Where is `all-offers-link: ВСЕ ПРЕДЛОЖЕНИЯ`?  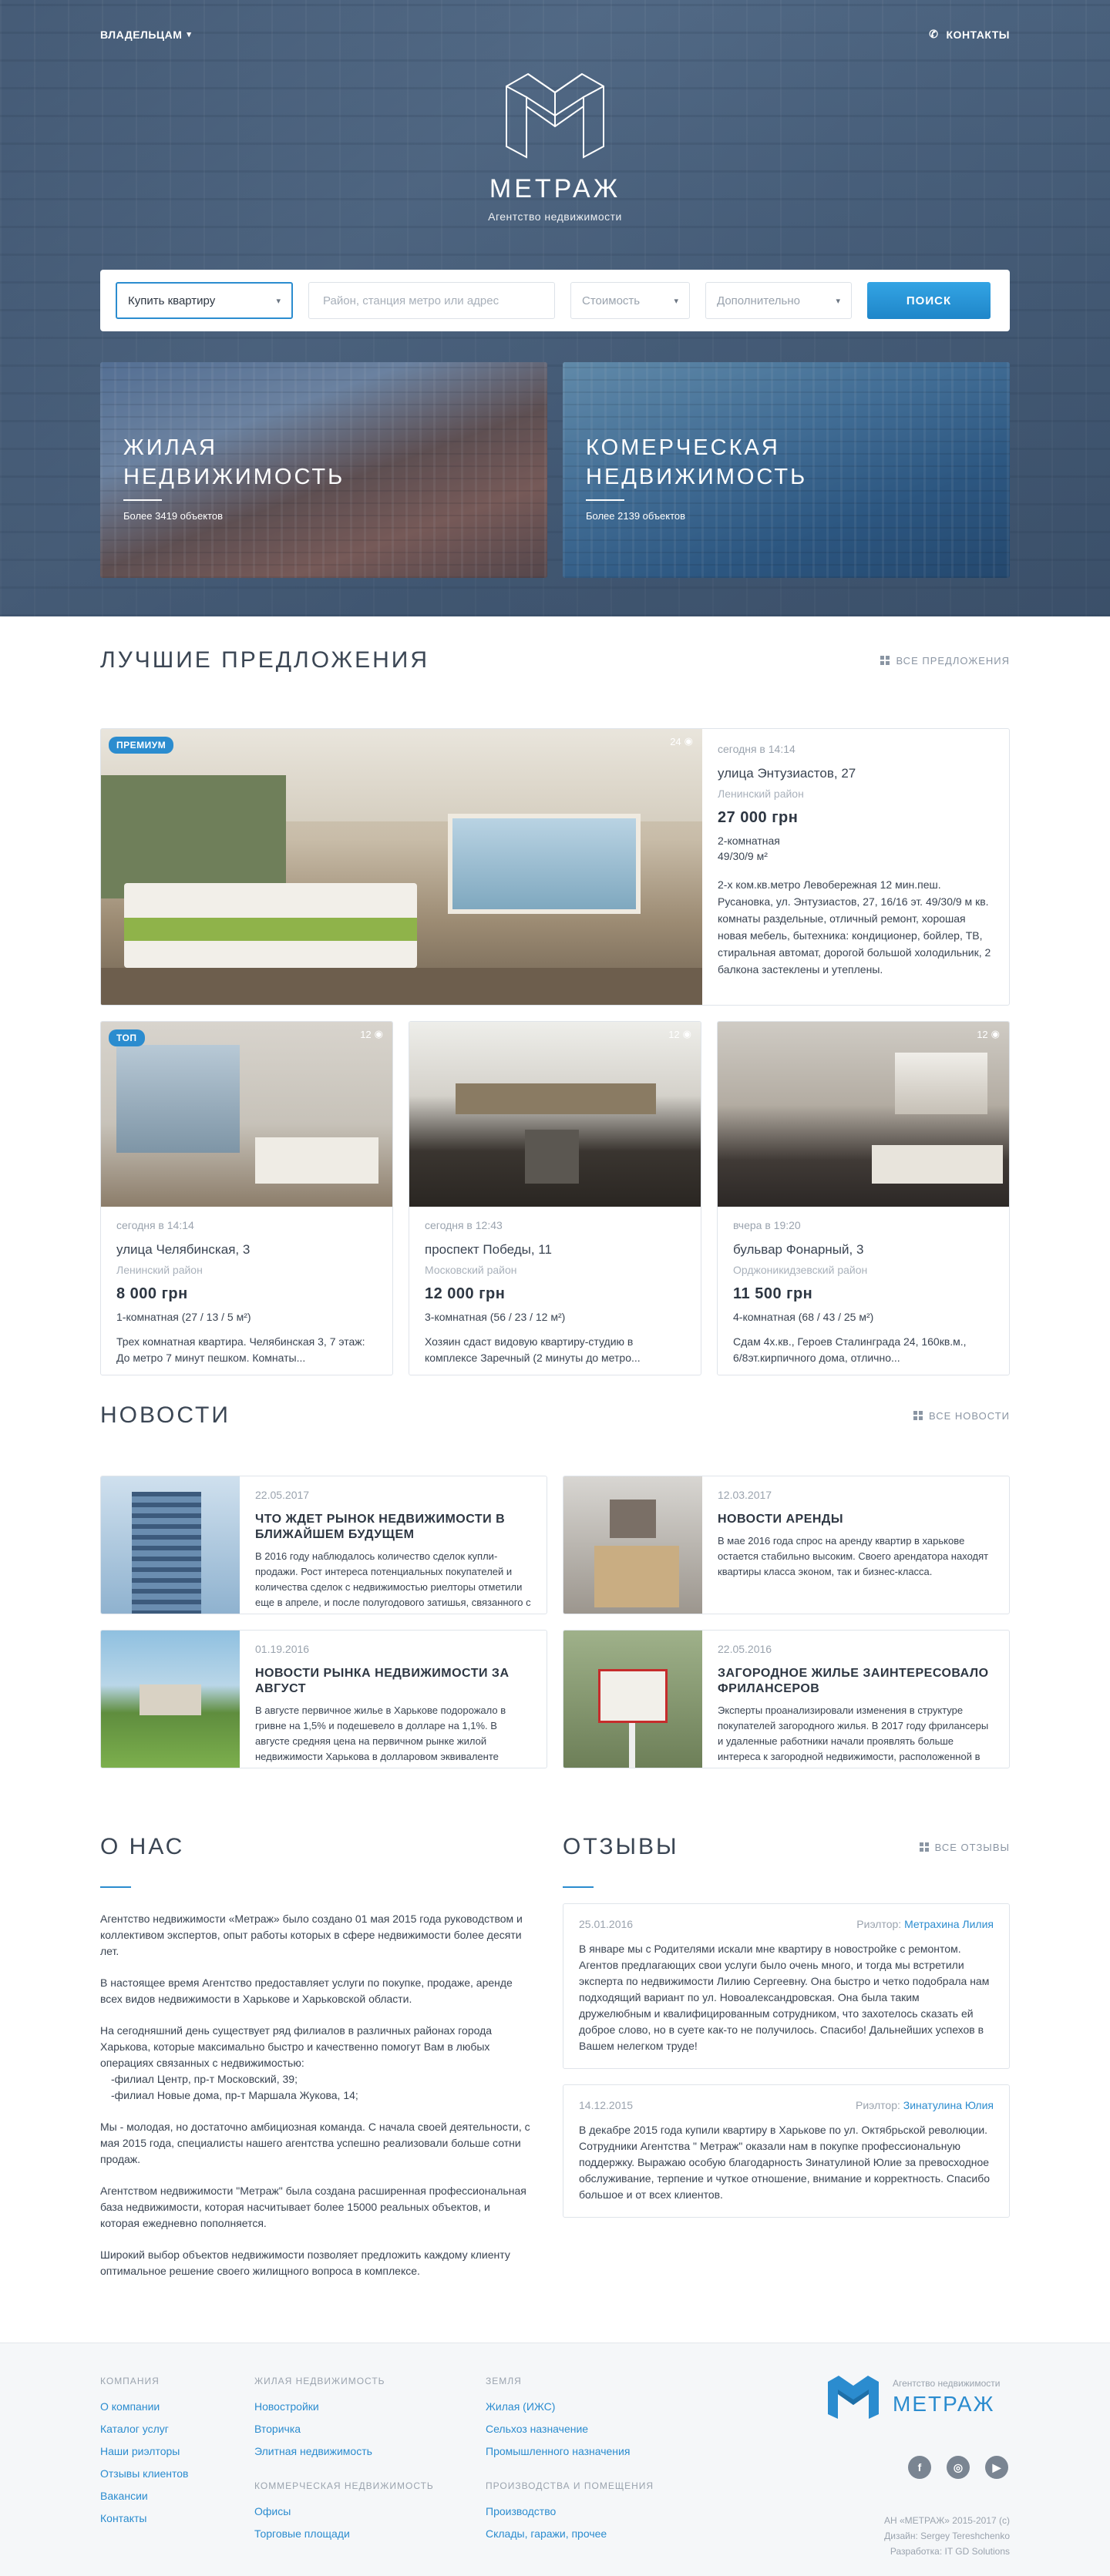 all-offers-link: ВСЕ ПРЕДЛОЖЕНИЯ is located at coordinates (945, 661).